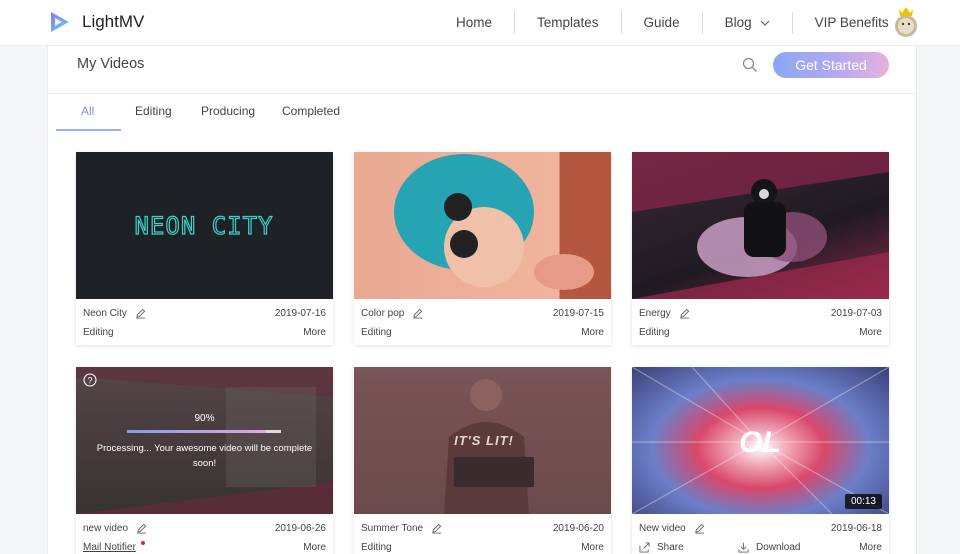 The image size is (960, 554). Describe the element at coordinates (856, 313) in the screenshot. I see `video-date: 2019-07-03` at that location.